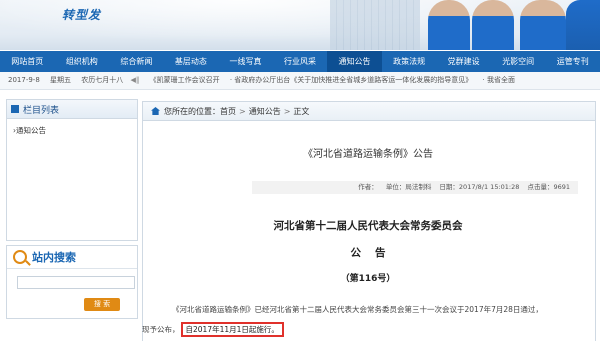  I want to click on nav-item-gallery: 光影空间, so click(518, 61).